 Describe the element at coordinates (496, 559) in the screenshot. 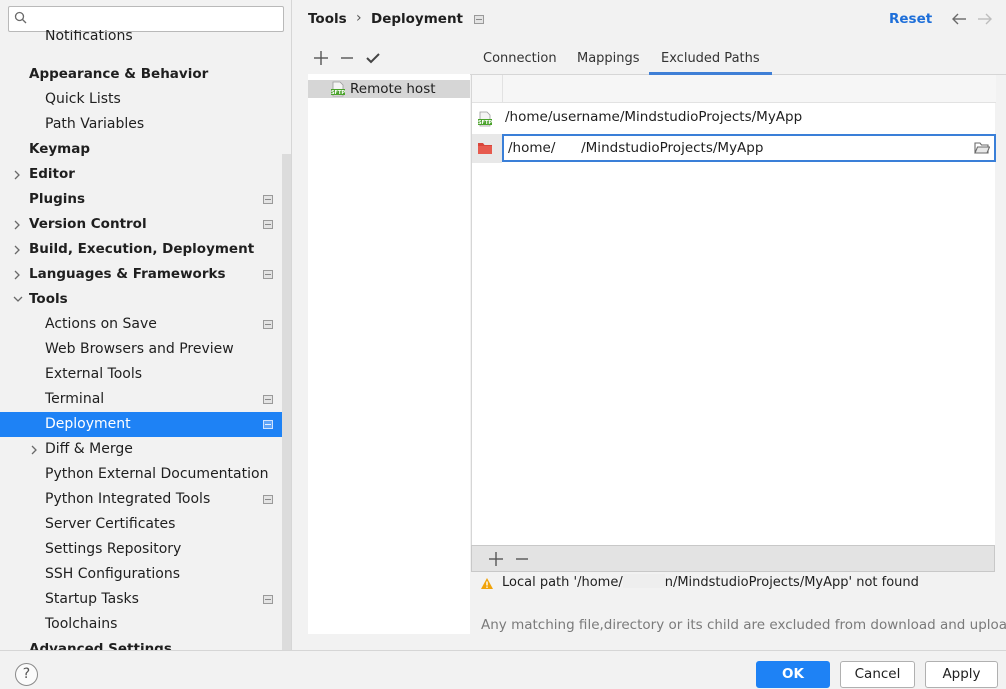

I see `add-path-icon` at that location.